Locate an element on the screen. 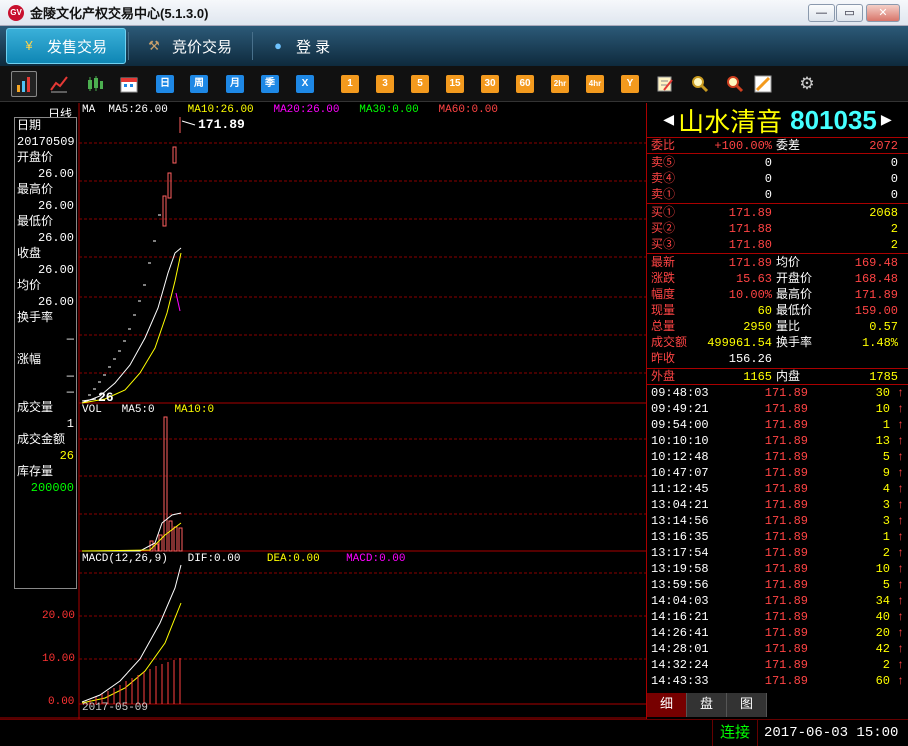 The height and width of the screenshot is (746, 908). year-button: Y is located at coordinates (630, 84).